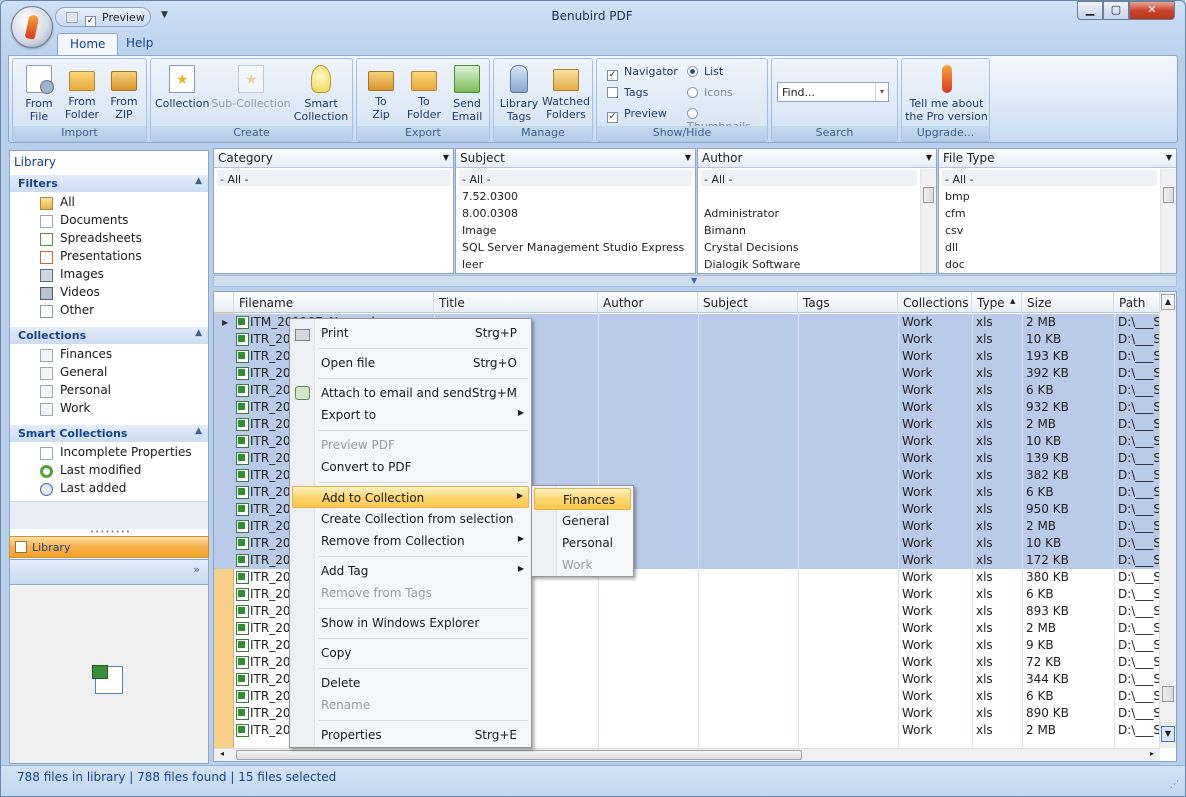 The image size is (1186, 797). I want to click on list-item: dll, so click(951, 247).